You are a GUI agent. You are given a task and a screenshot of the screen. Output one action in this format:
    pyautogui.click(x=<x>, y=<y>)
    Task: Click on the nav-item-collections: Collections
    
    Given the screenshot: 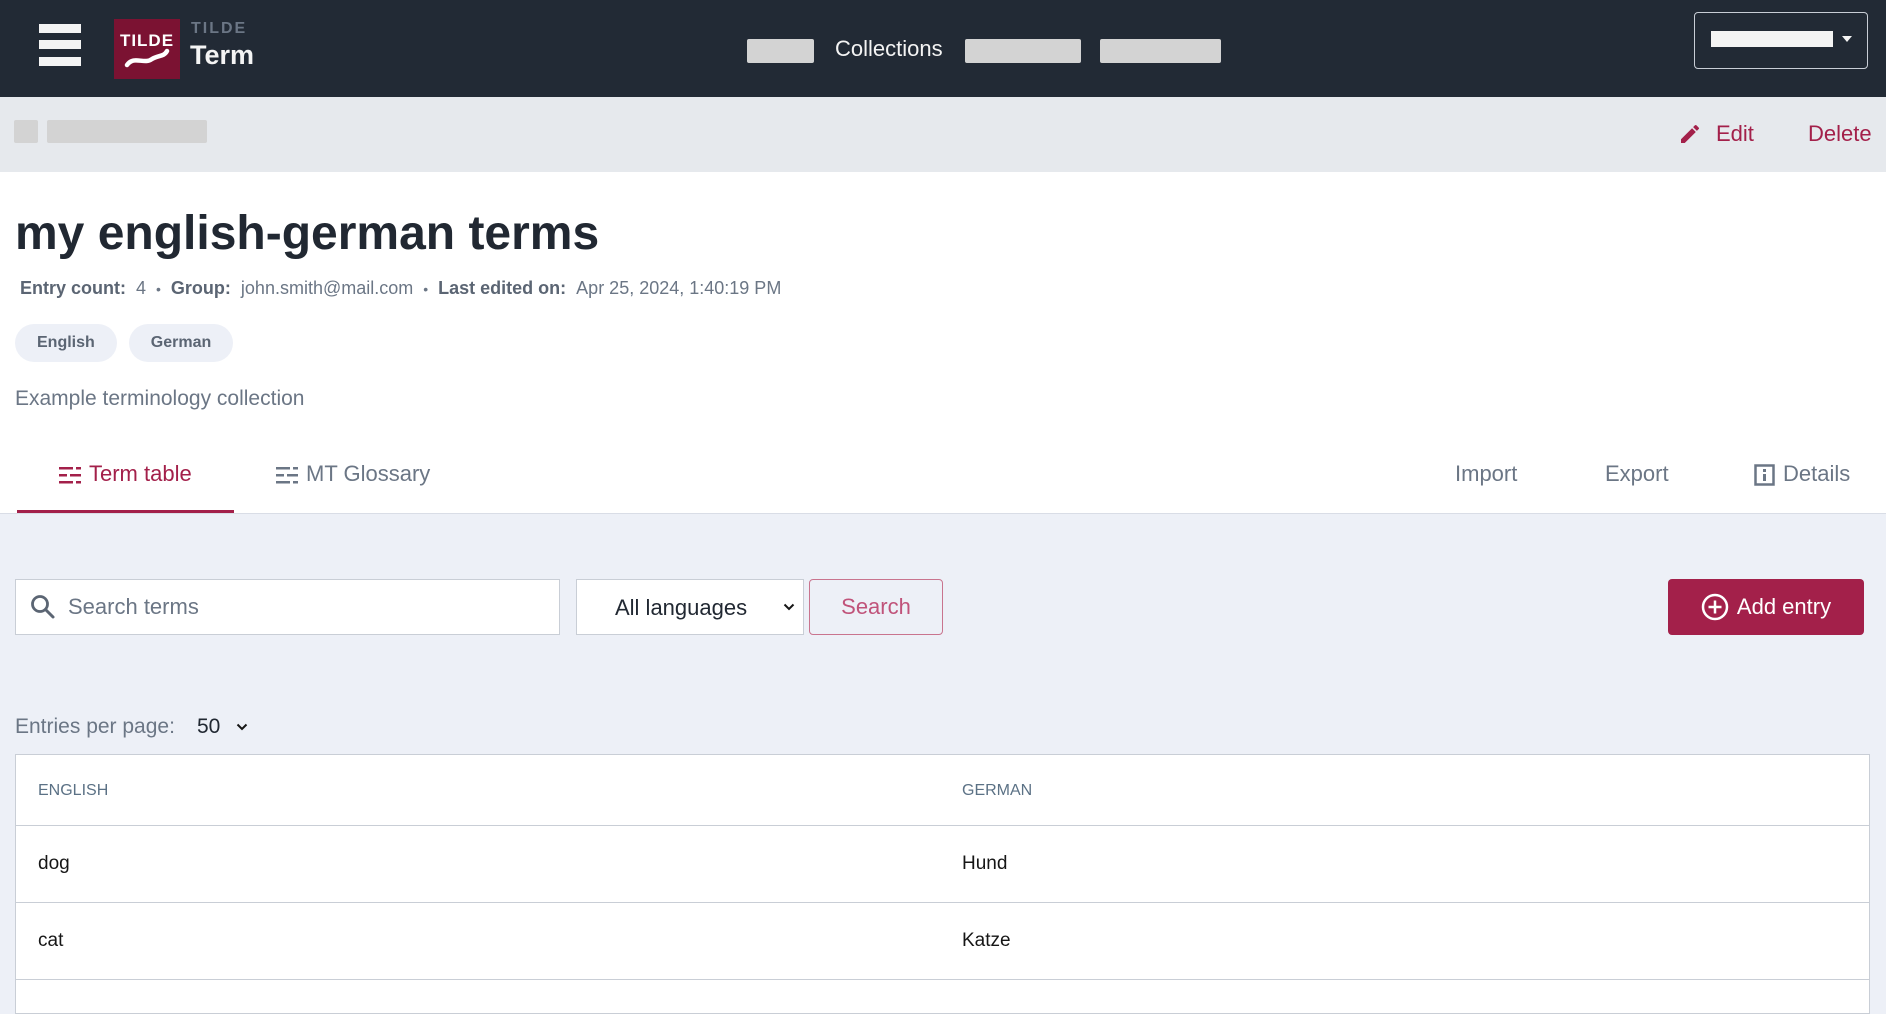 What is the action you would take?
    pyautogui.click(x=889, y=49)
    